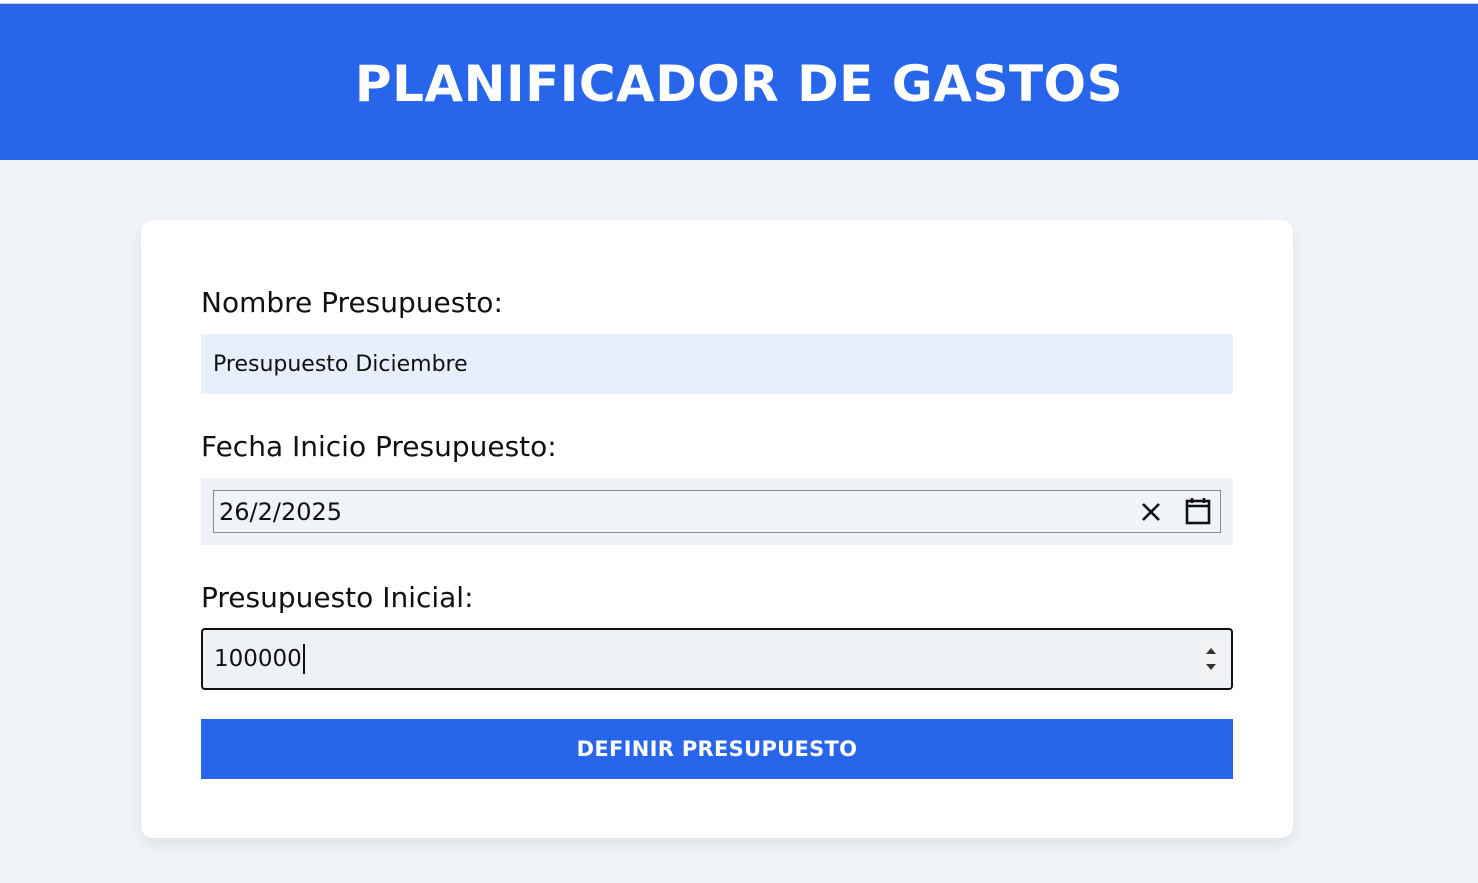  Describe the element at coordinates (1151, 512) in the screenshot. I see `close-icon` at that location.